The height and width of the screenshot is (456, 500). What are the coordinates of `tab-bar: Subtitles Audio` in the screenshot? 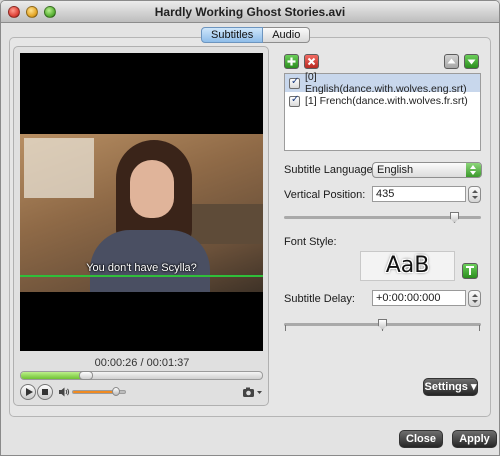 It's located at (256, 35).